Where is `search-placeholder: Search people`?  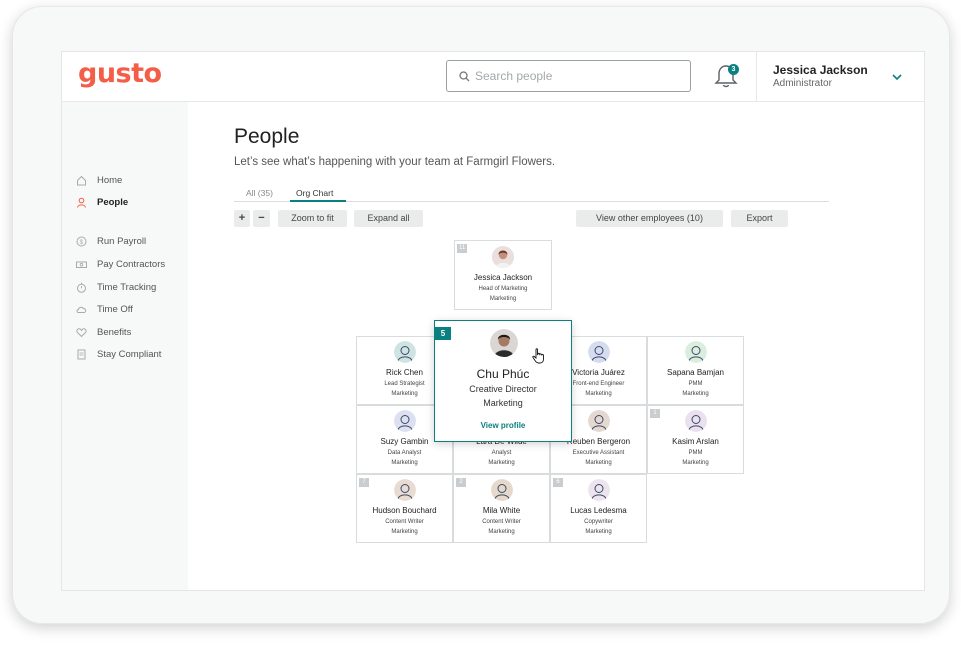 search-placeholder: Search people is located at coordinates (514, 76).